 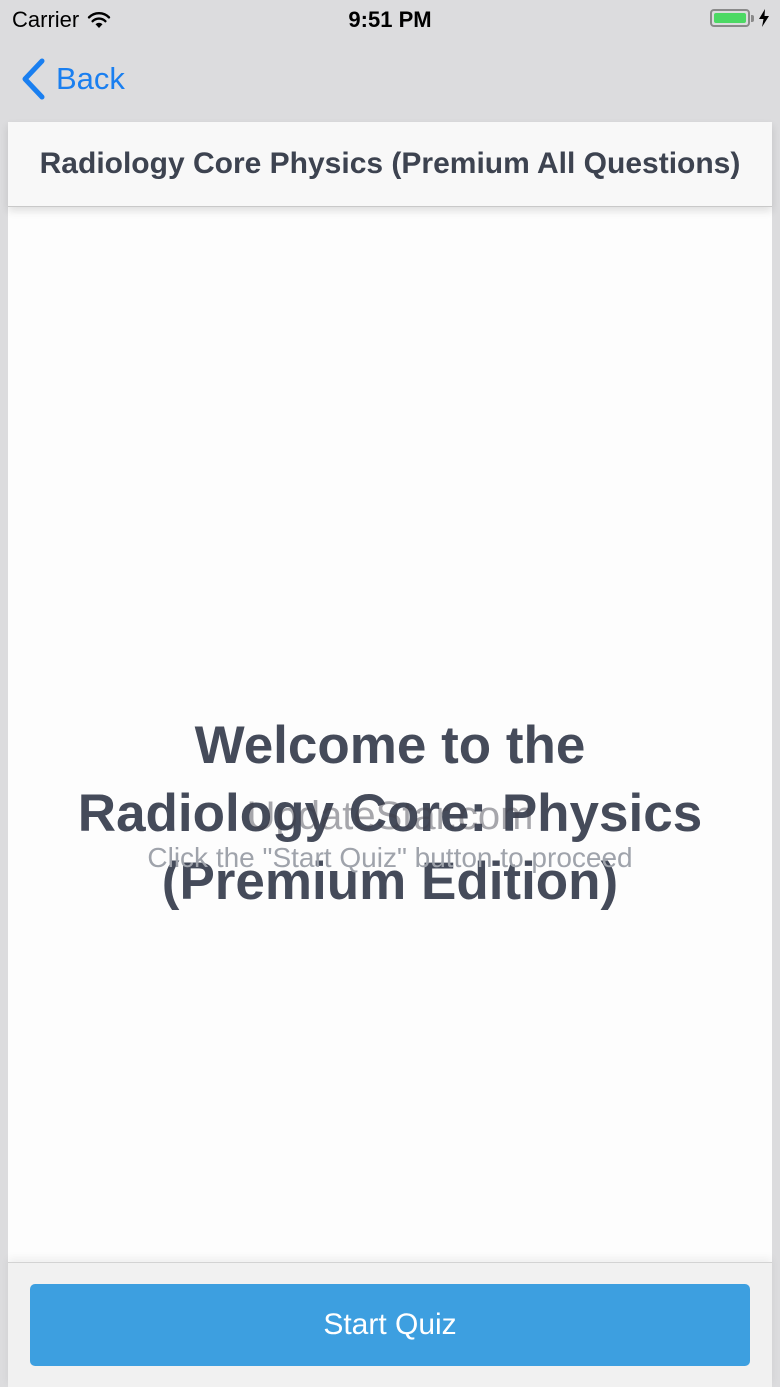 I want to click on battery-fill, so click(x=730, y=18).